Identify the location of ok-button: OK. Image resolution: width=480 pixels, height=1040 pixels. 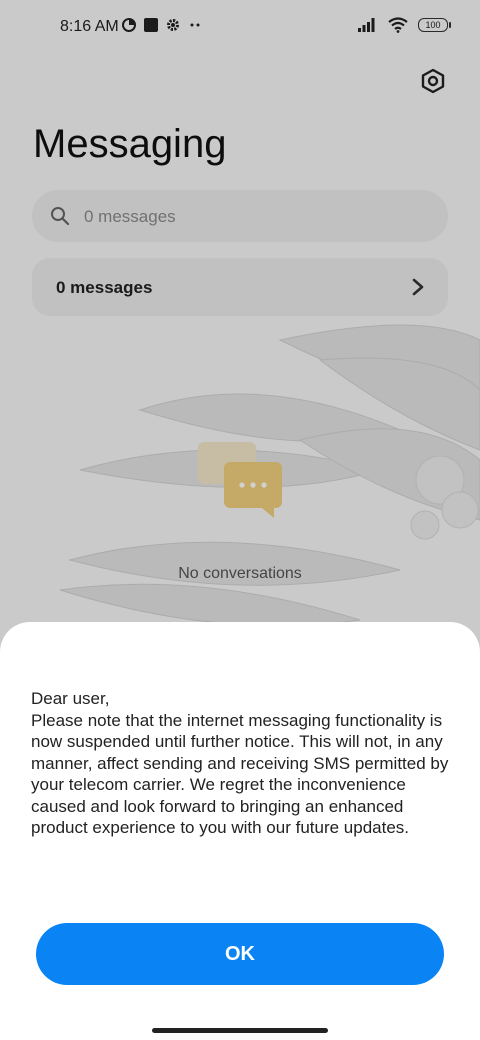
(240, 954).